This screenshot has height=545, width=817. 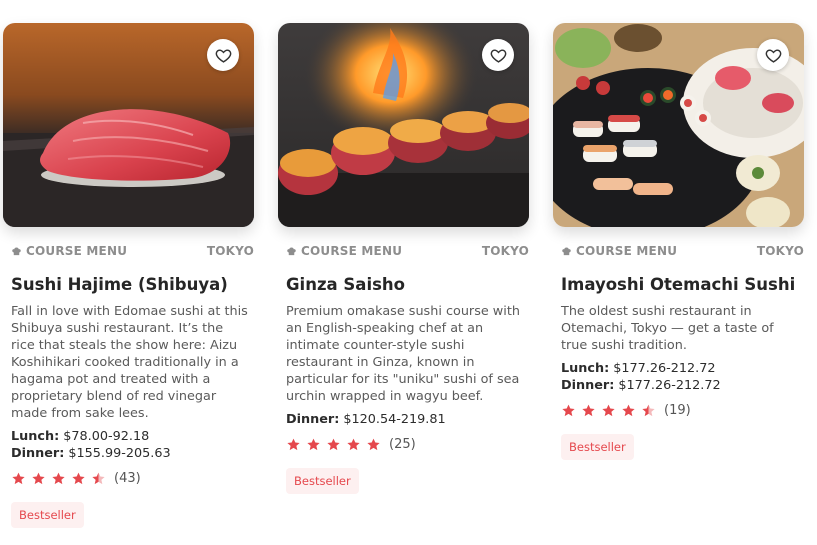 I want to click on review-count: (25), so click(x=402, y=444).